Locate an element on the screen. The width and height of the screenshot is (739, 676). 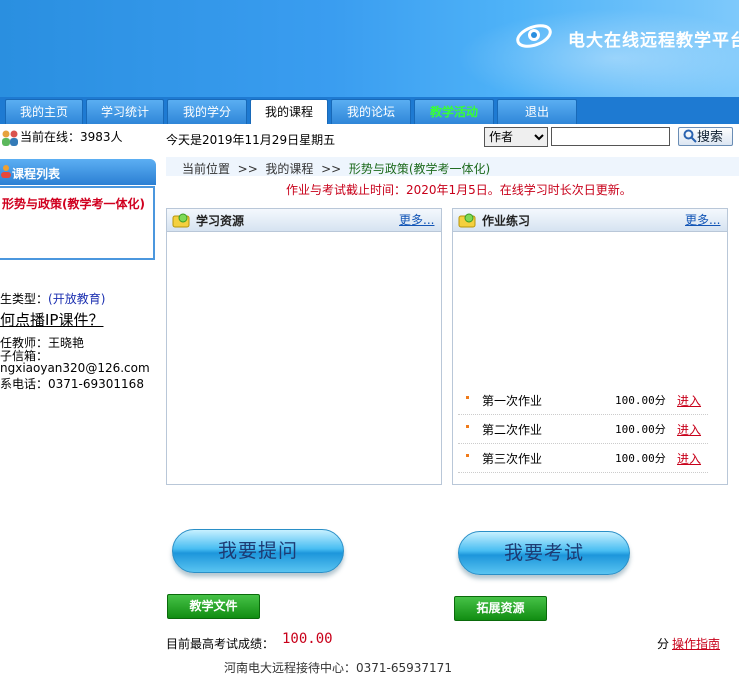
homework-name: 第三次作业 is located at coordinates (512, 459).